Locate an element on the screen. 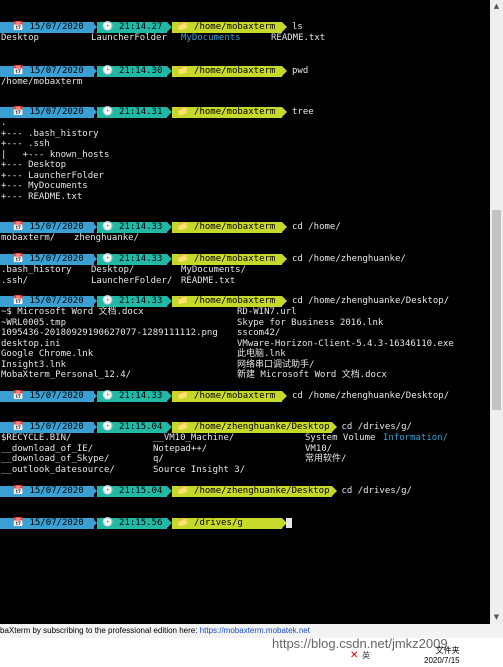 This screenshot has width=503, height=667. output-line: MobaXterm_Personal_12.4/ is located at coordinates (66, 375).